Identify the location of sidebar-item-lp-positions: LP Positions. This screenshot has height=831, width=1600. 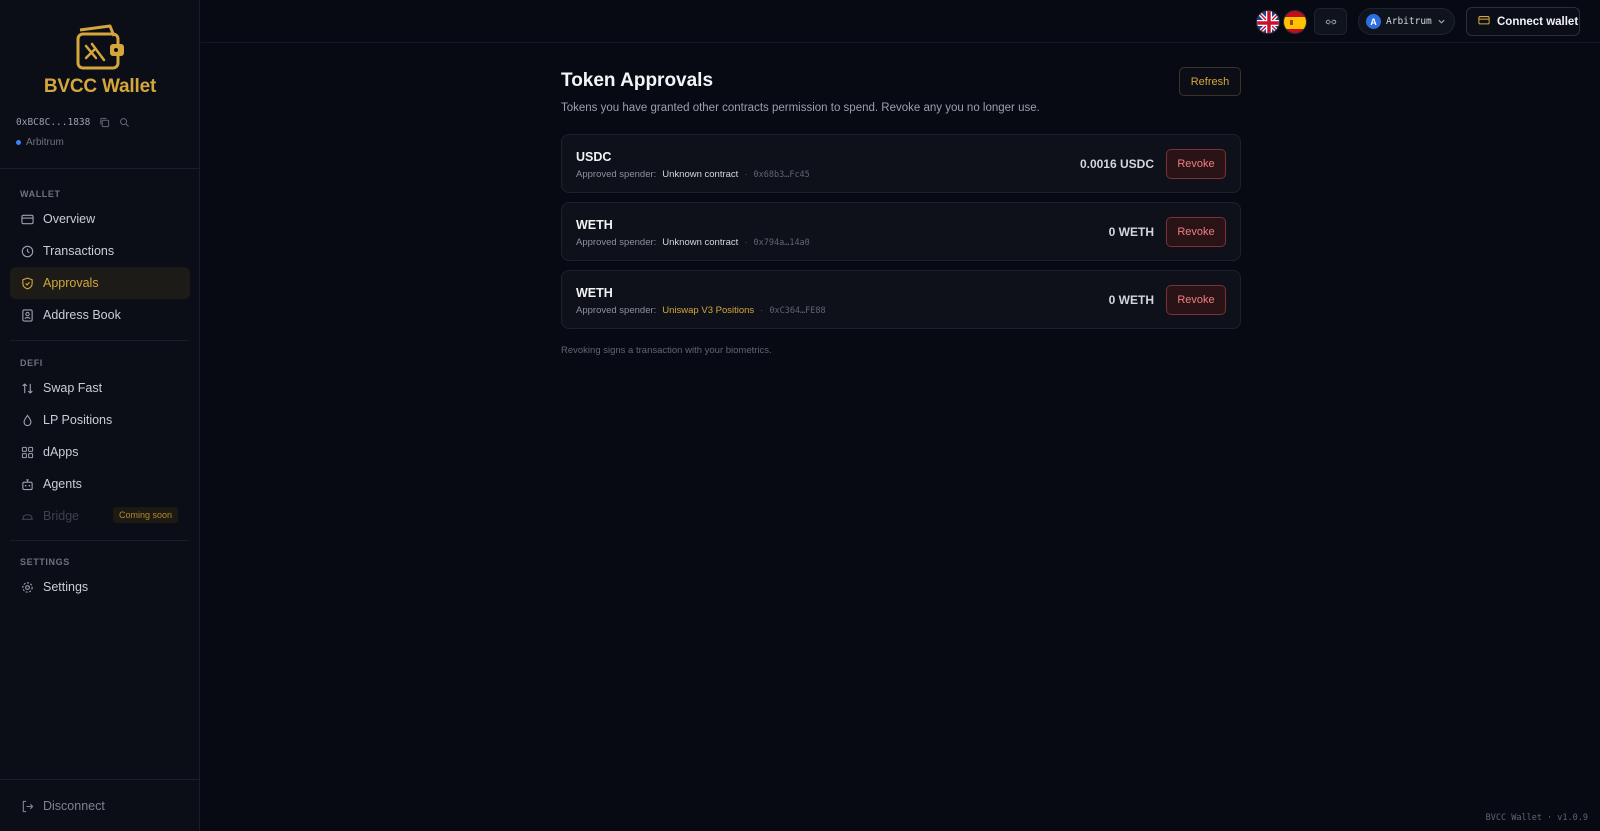
(100, 420).